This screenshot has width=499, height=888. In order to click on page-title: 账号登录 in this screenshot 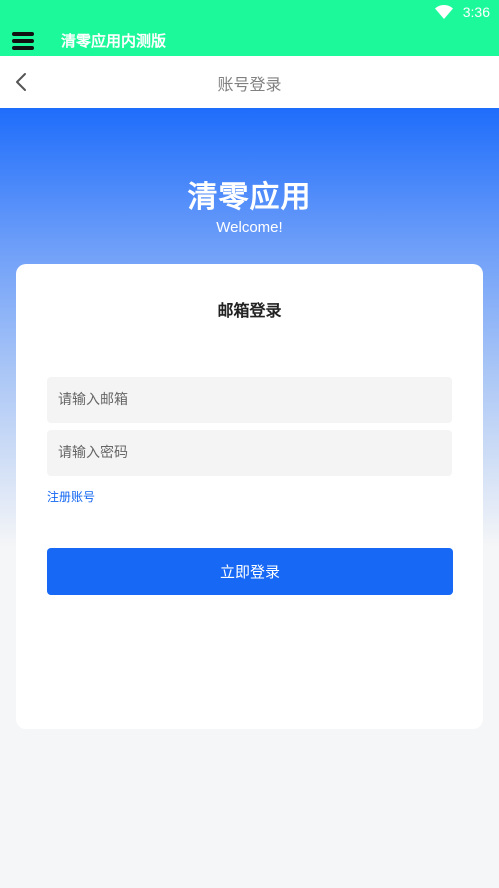, I will do `click(249, 84)`.